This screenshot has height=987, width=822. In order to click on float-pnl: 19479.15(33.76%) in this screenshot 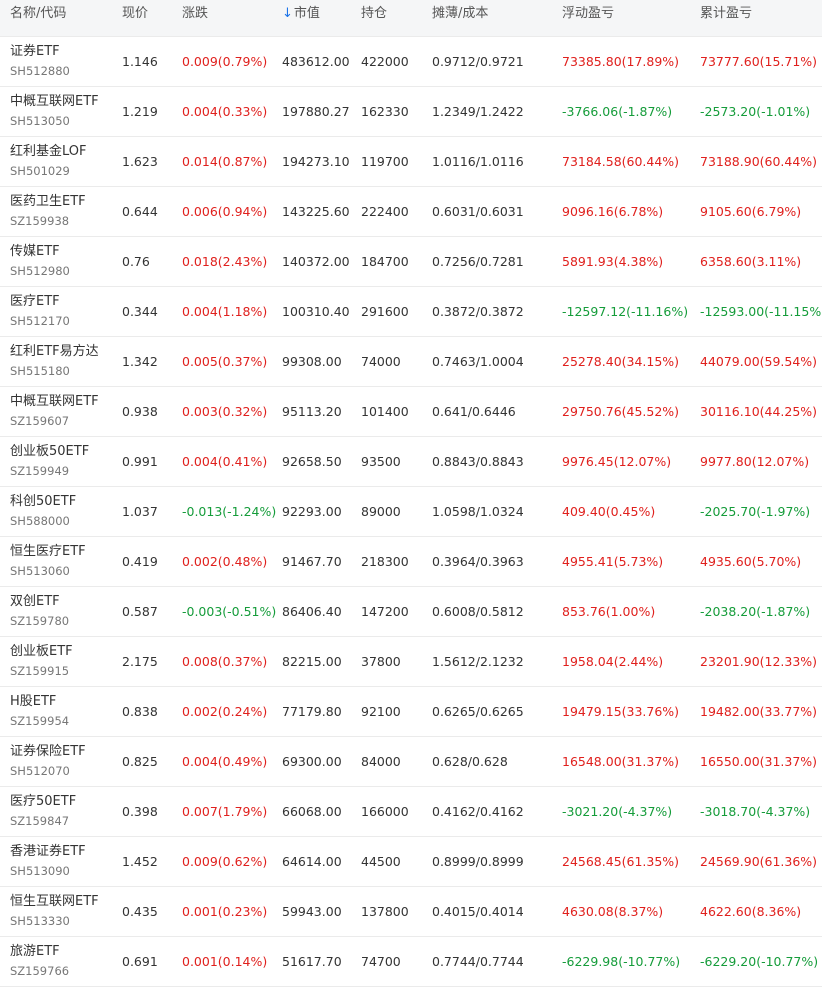, I will do `click(621, 711)`.